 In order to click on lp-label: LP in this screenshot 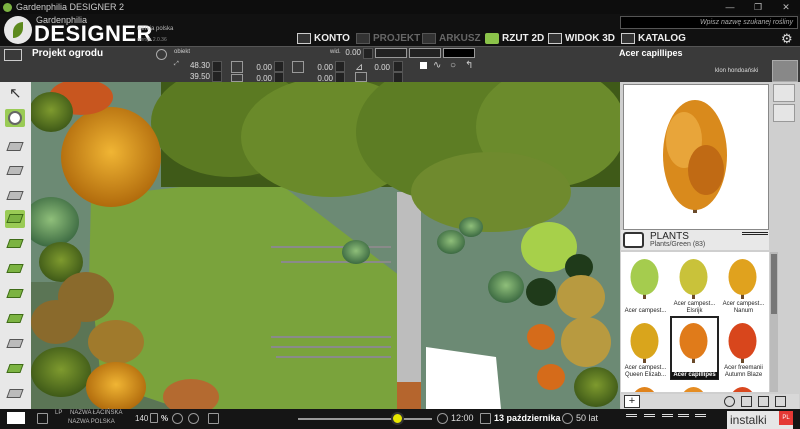, I will do `click(58, 413)`.